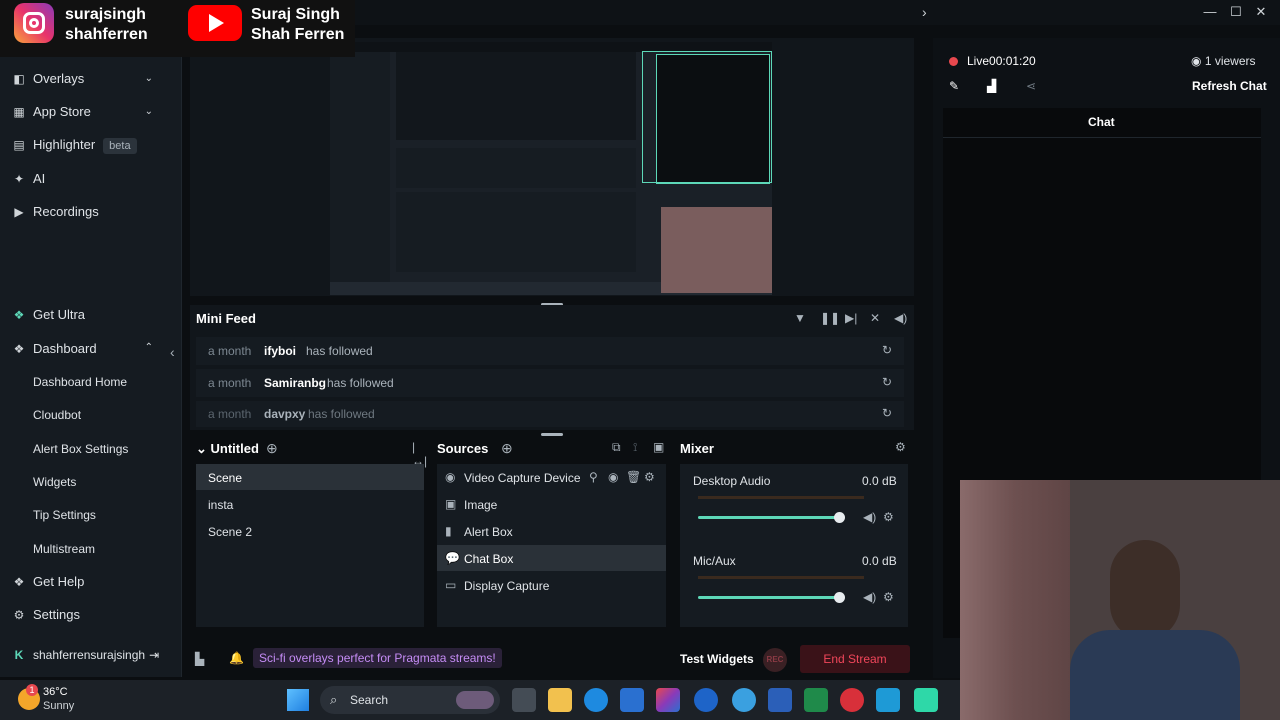  I want to click on task-view-icon, so click(524, 700).